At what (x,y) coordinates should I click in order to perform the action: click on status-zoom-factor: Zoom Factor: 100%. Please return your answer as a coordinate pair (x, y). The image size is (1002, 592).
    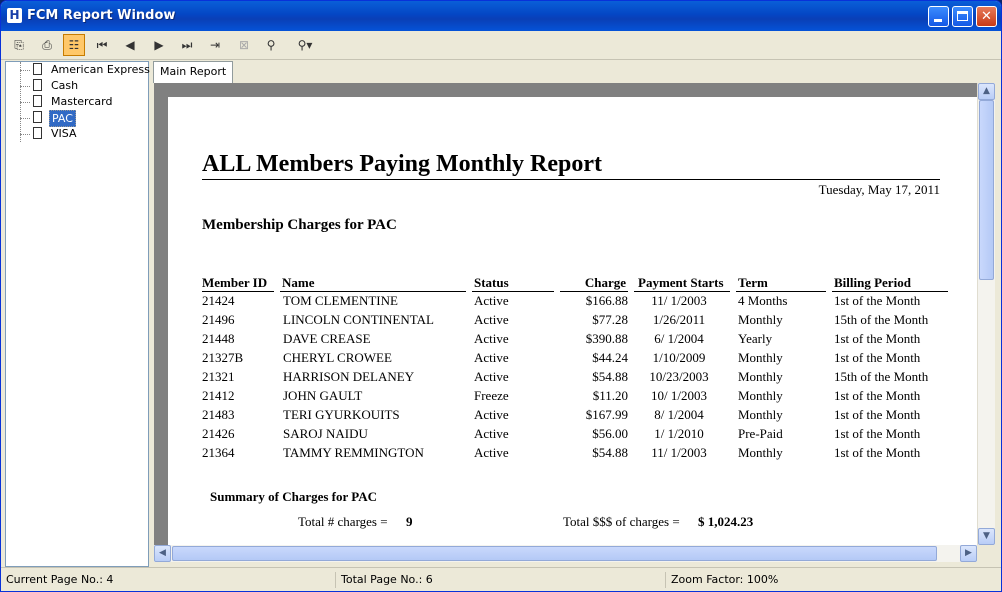
    Looking at the image, I should click on (830, 580).